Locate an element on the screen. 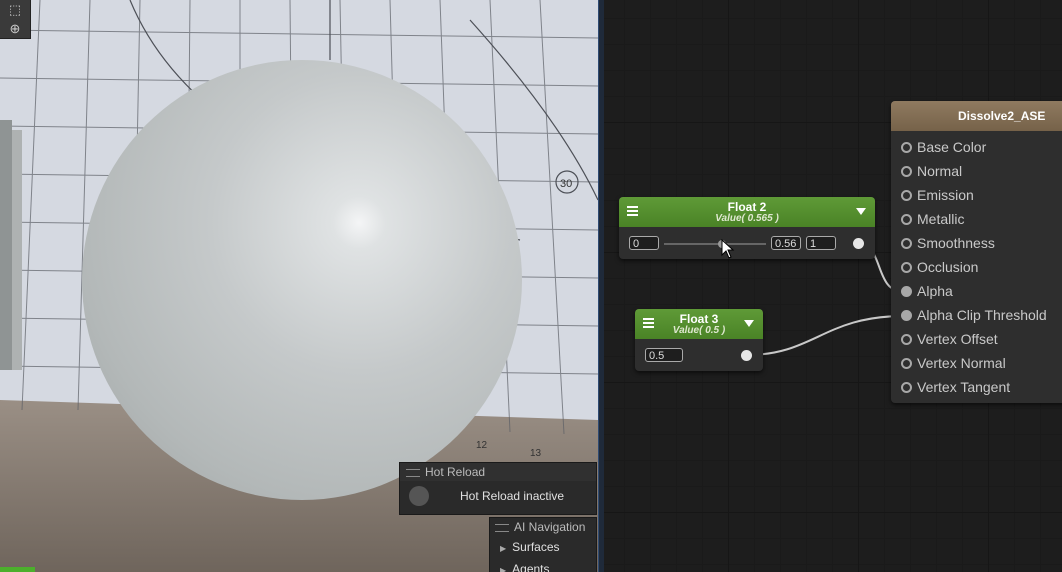  port-label: Occlusion is located at coordinates (948, 267).